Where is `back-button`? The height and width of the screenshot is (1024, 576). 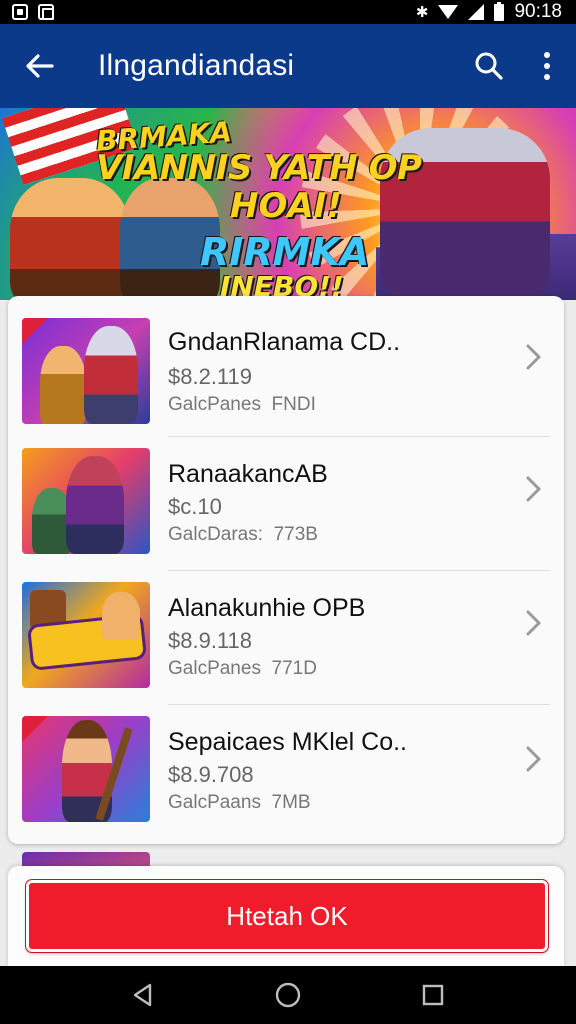 back-button is located at coordinates (40, 66).